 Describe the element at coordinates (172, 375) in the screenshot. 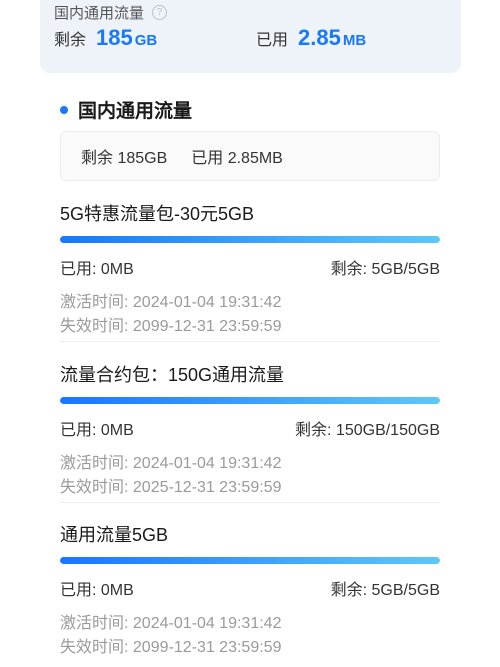

I see `package-name: 流量合约包：150G通用流量` at that location.